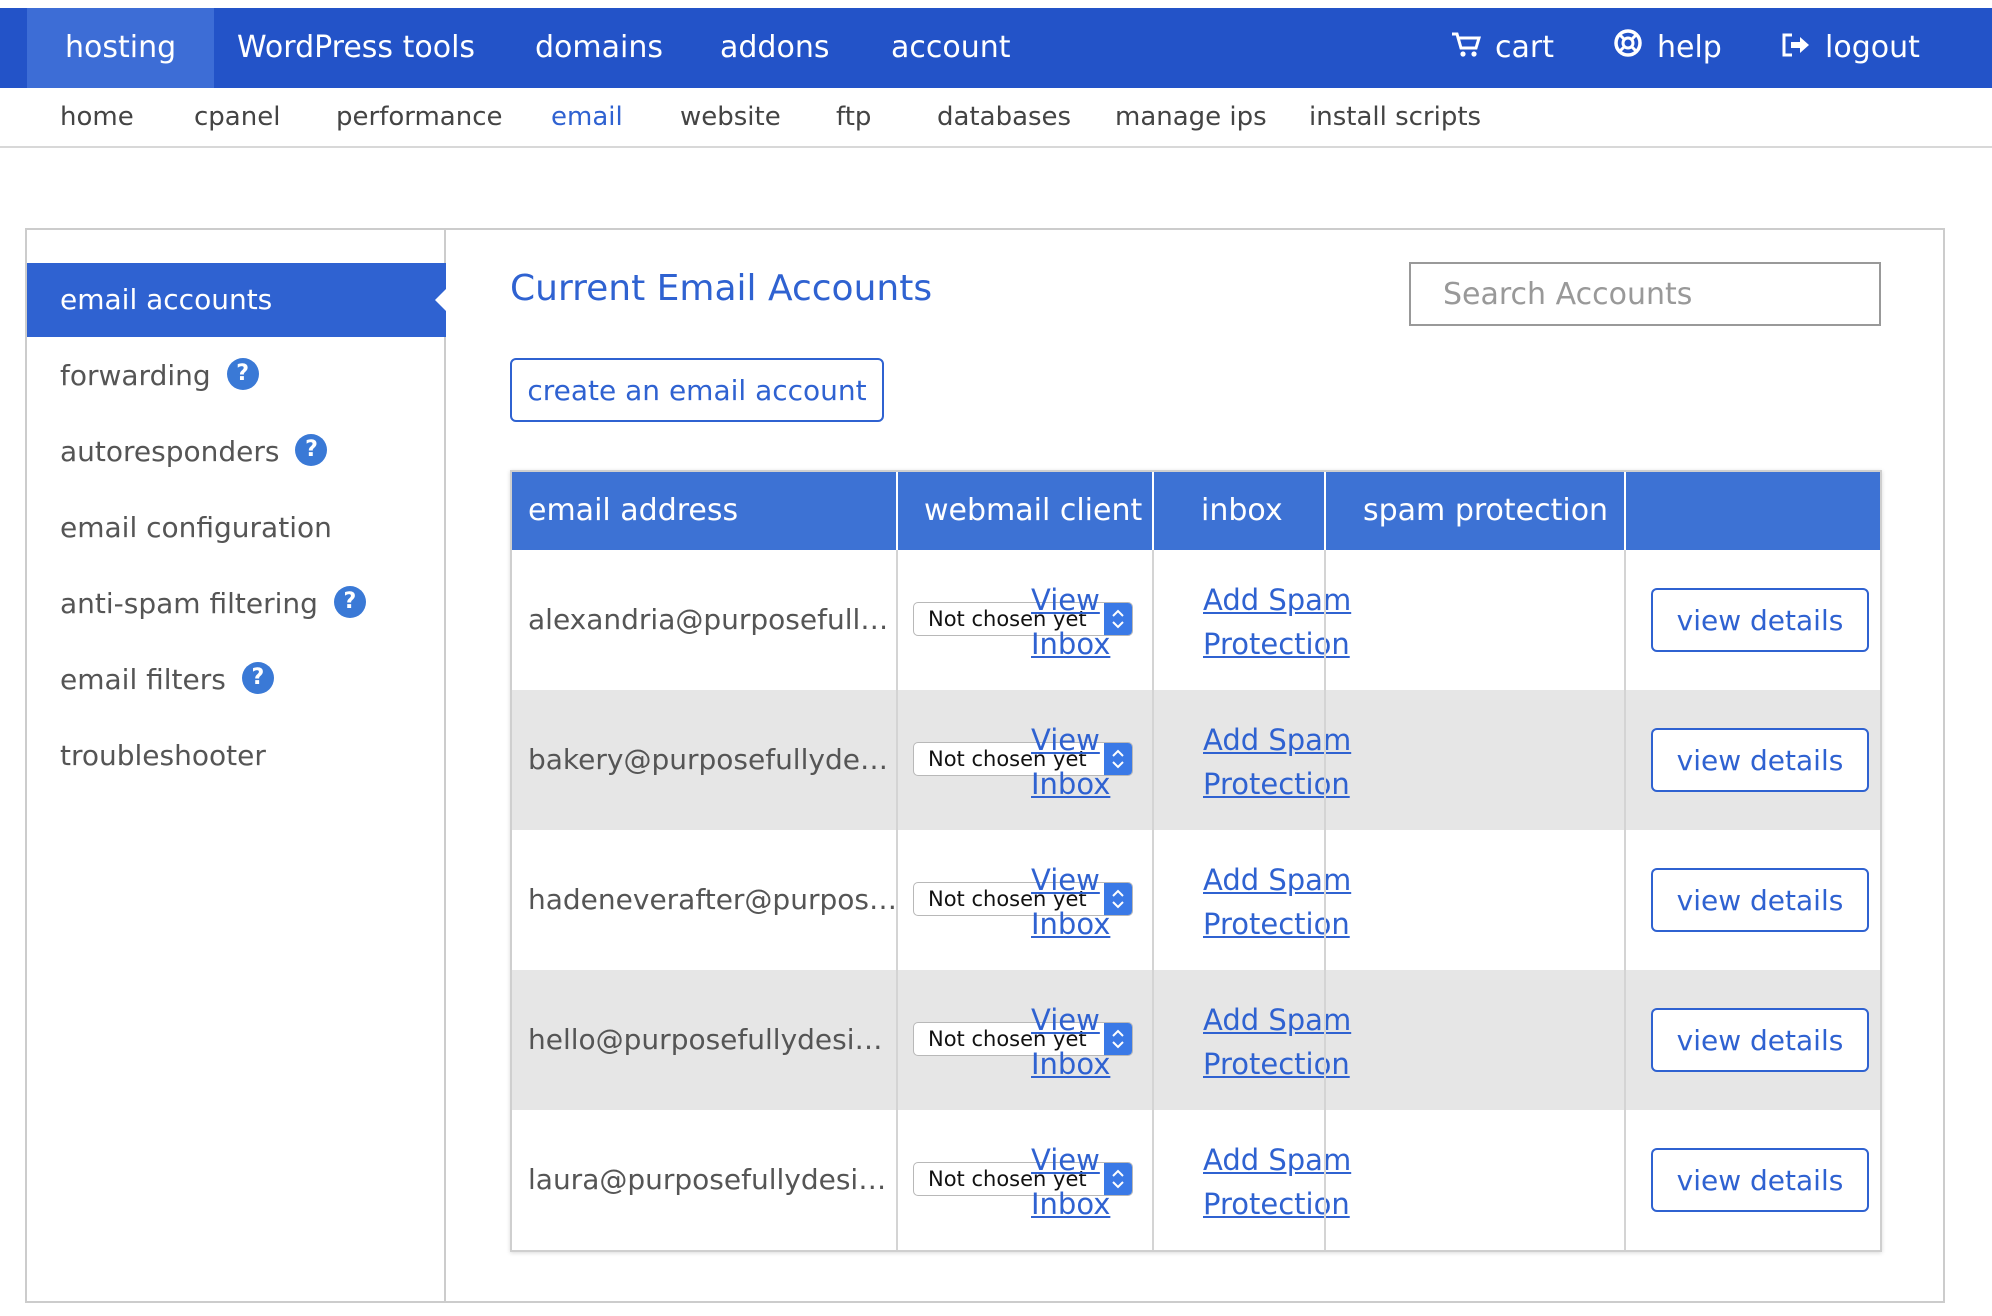 The height and width of the screenshot is (1316, 1992). What do you see at coordinates (1689, 47) in the screenshot?
I see `help-label: help` at bounding box center [1689, 47].